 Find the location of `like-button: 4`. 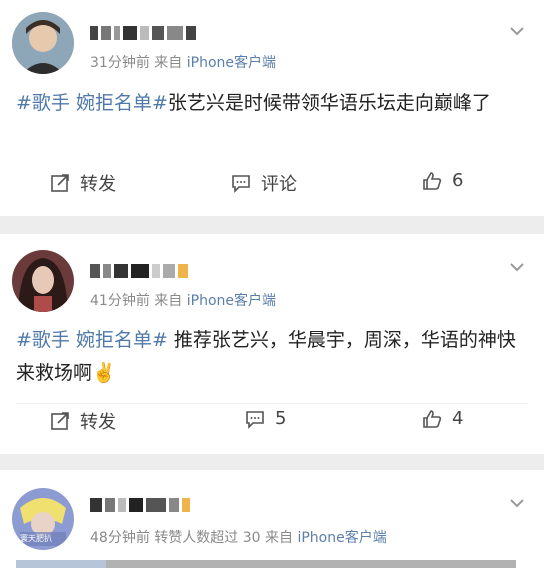

like-button: 4 is located at coordinates (442, 418).